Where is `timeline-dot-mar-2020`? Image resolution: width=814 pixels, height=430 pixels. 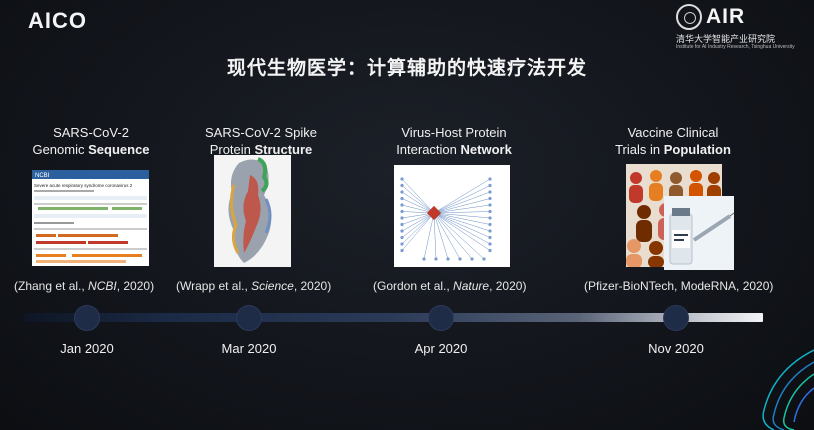 timeline-dot-mar-2020 is located at coordinates (249, 318).